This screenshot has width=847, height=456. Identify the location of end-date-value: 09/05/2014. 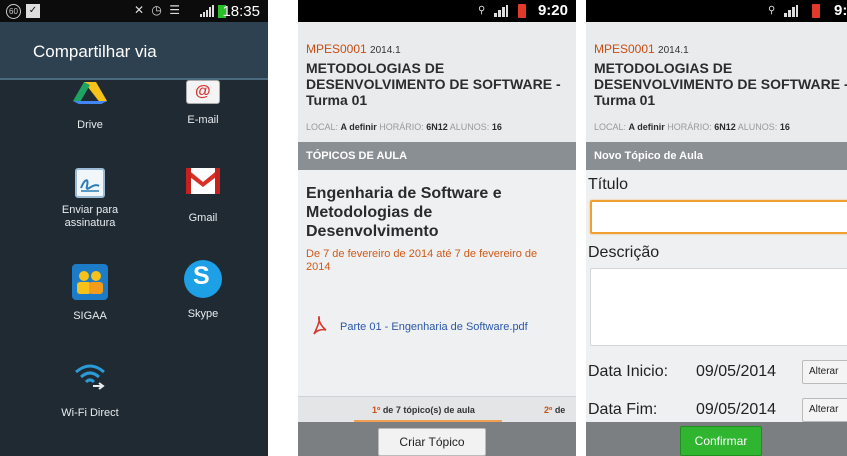
(736, 409).